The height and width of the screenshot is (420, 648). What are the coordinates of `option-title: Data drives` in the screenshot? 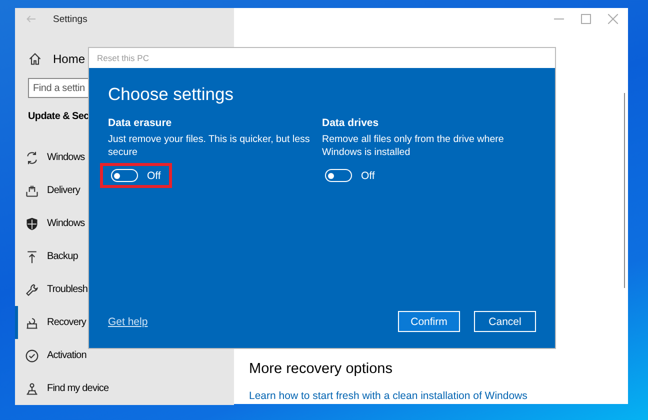 It's located at (351, 123).